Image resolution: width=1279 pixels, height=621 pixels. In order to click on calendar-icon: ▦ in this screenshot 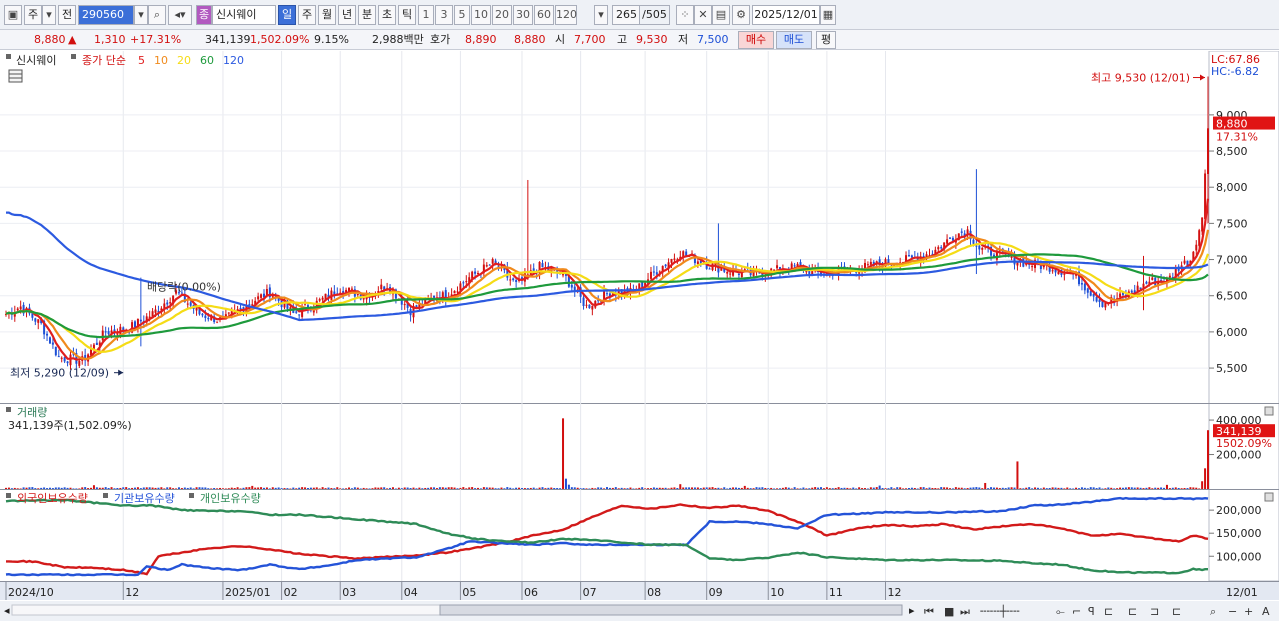, I will do `click(828, 15)`.